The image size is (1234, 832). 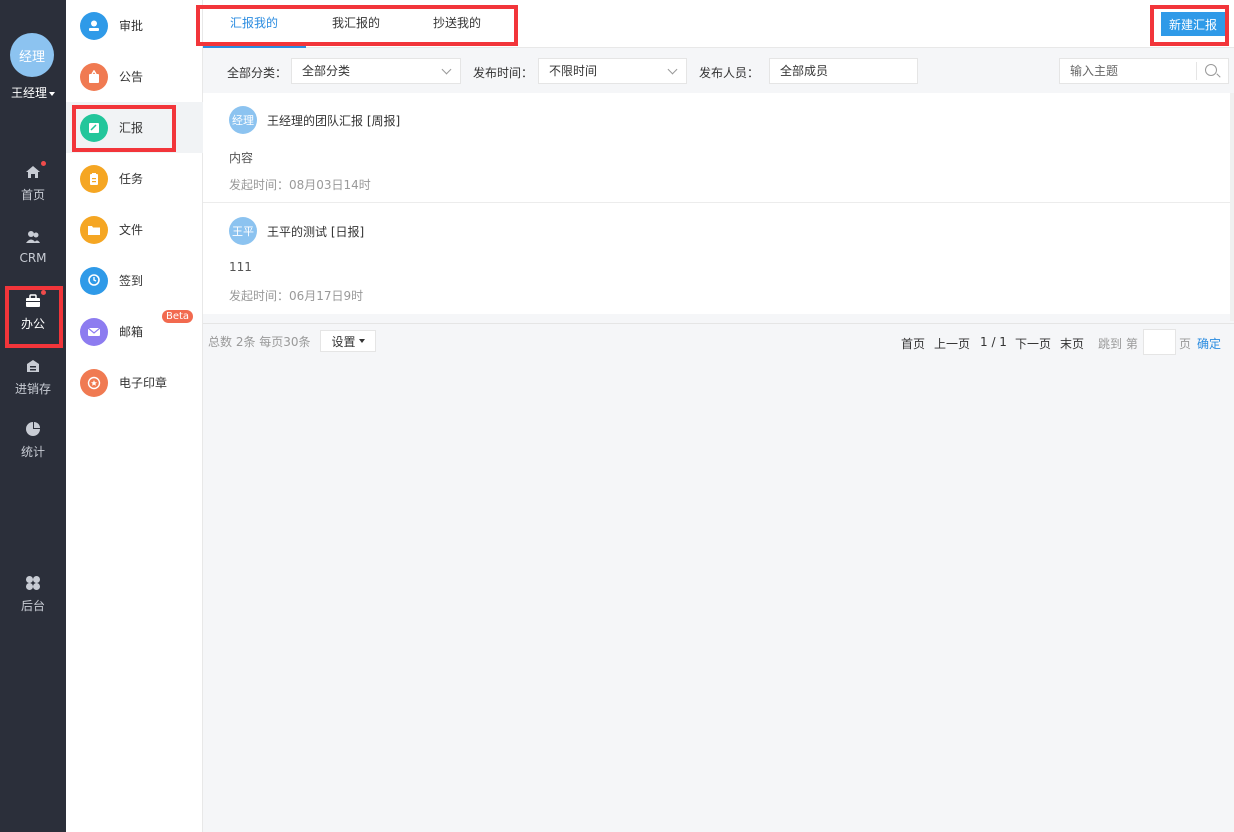 I want to click on category-select: 全部分类, so click(x=376, y=71).